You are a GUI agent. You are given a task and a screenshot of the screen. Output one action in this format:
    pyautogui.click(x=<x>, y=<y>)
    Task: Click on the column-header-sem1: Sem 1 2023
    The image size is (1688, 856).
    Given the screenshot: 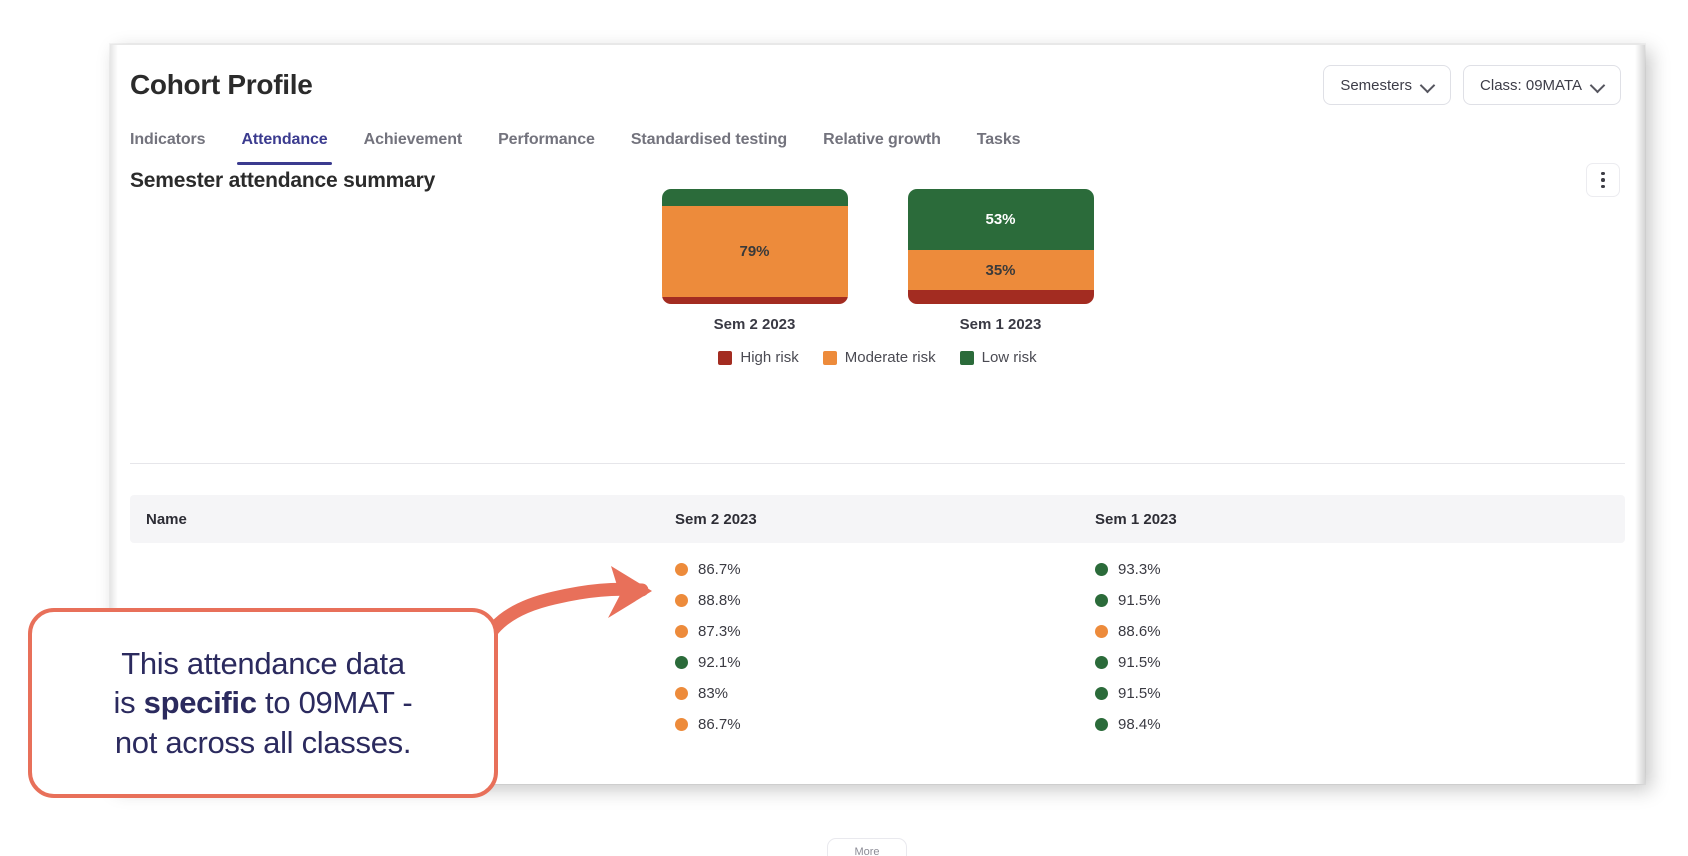 What is the action you would take?
    pyautogui.click(x=1305, y=519)
    